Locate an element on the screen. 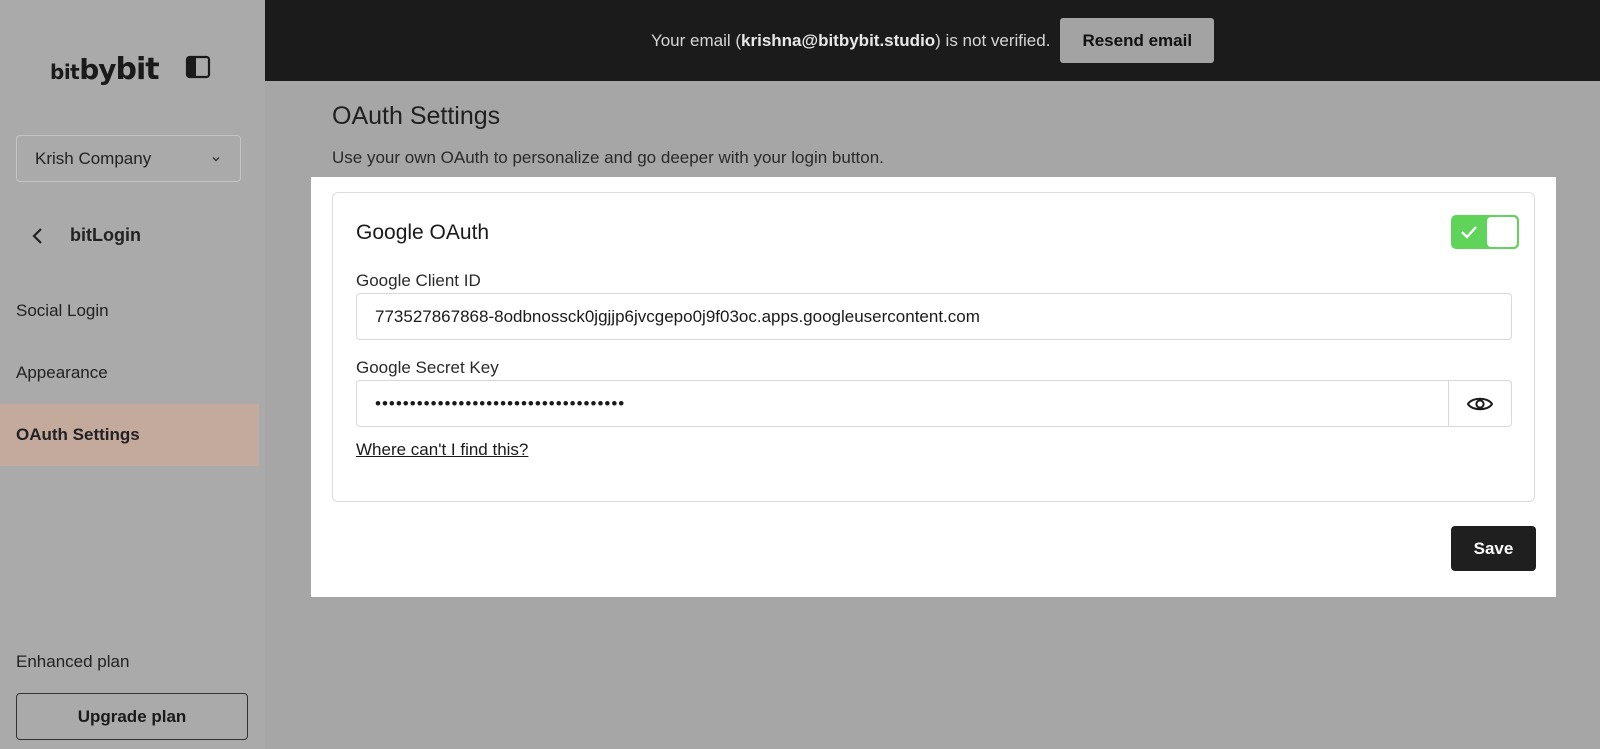 This screenshot has width=1600, height=749. sidebar-toggle-icon is located at coordinates (198, 67).